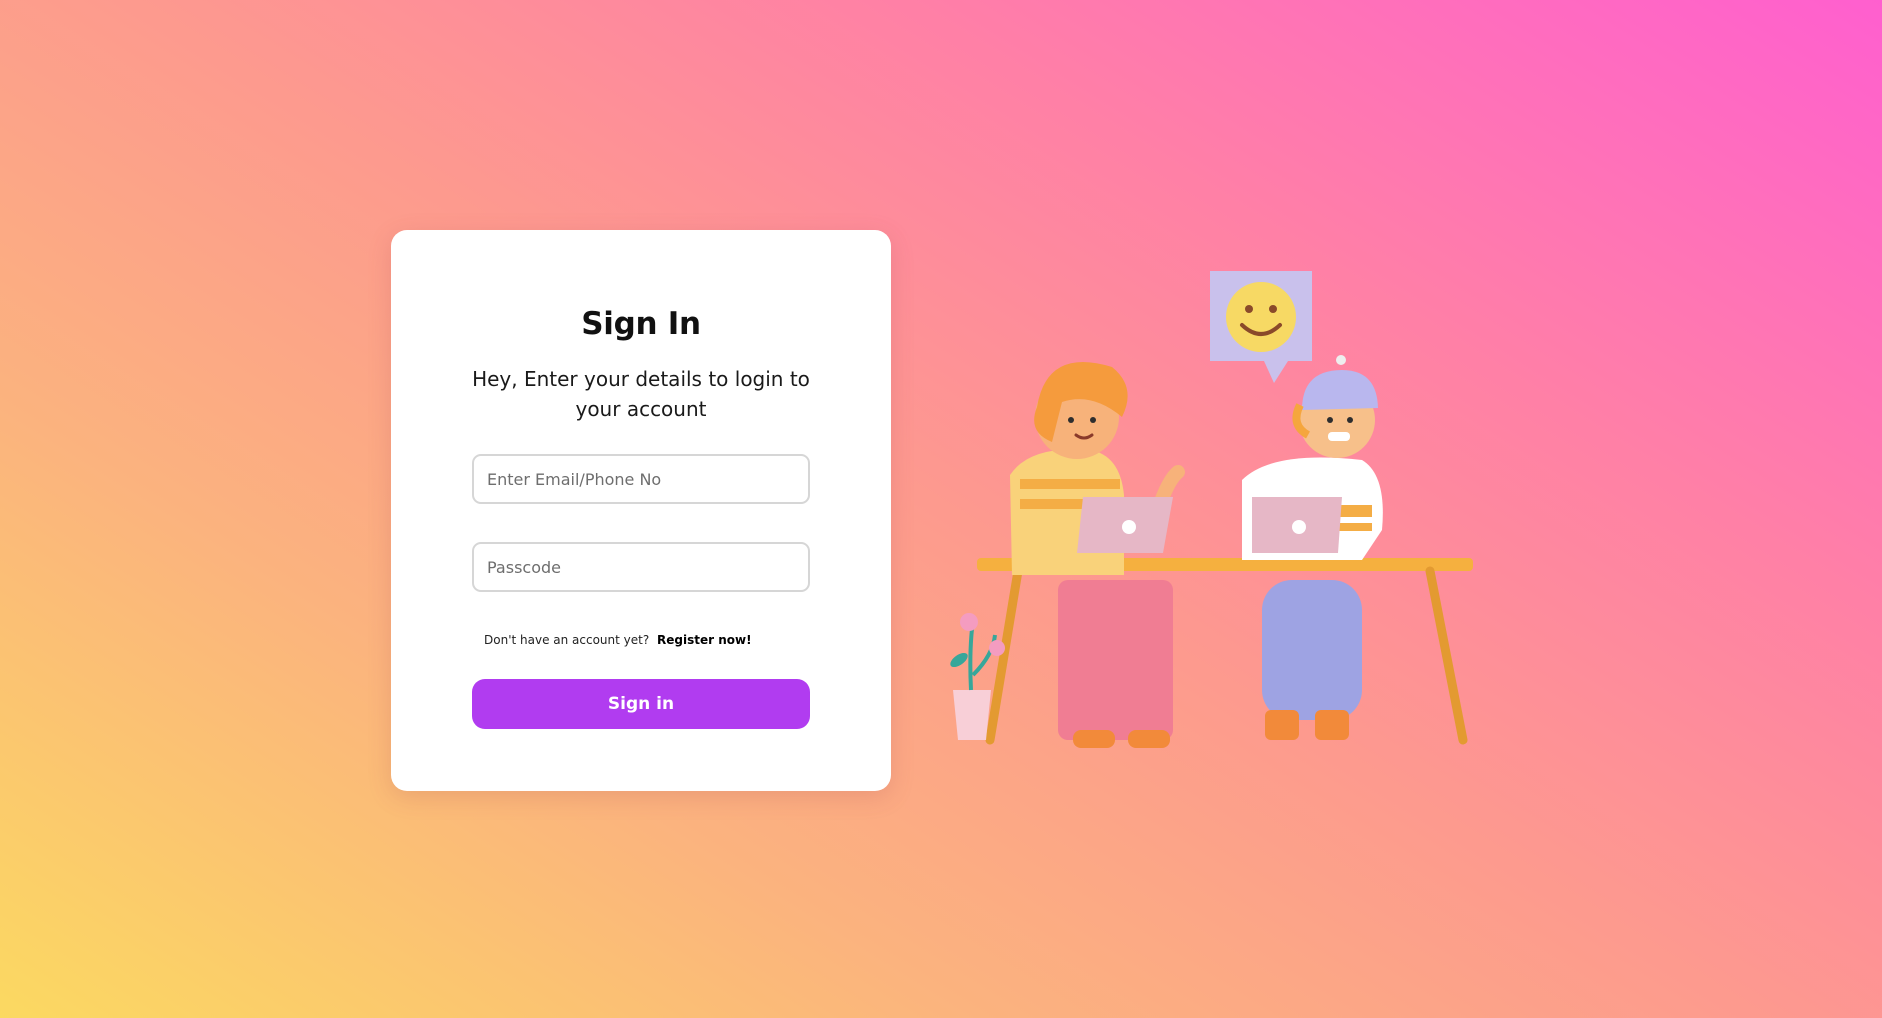 The image size is (1882, 1018). What do you see at coordinates (1097, 555) in the screenshot?
I see `woman-figure` at bounding box center [1097, 555].